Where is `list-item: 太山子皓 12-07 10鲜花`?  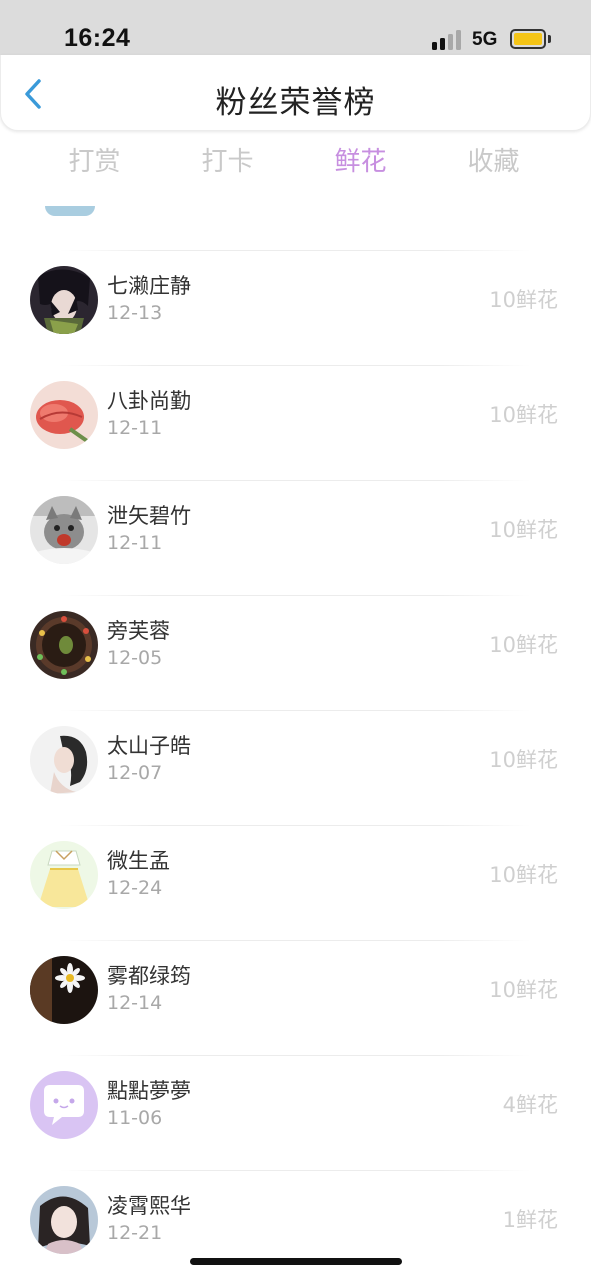 list-item: 太山子皓 12-07 10鲜花 is located at coordinates (295, 767).